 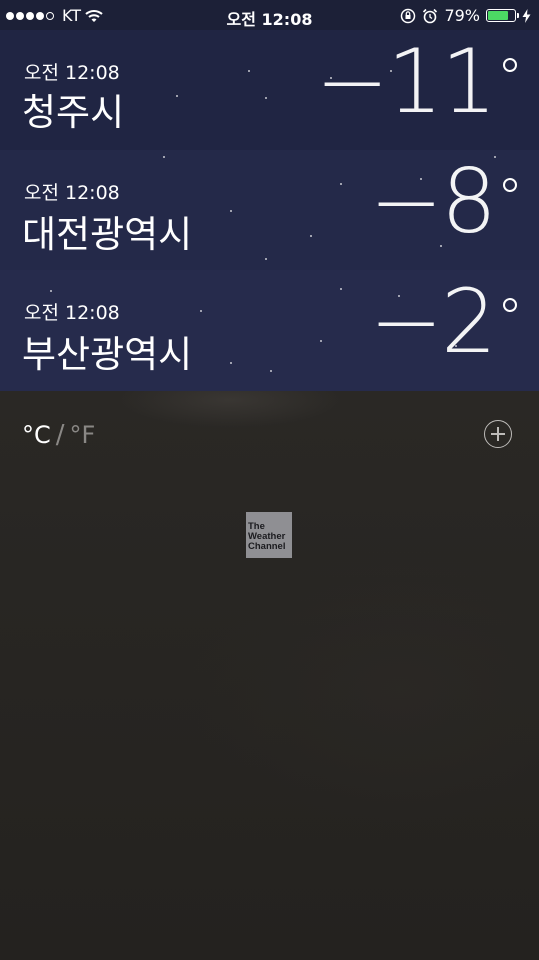 What do you see at coordinates (430, 15) in the screenshot?
I see `alarm-icon` at bounding box center [430, 15].